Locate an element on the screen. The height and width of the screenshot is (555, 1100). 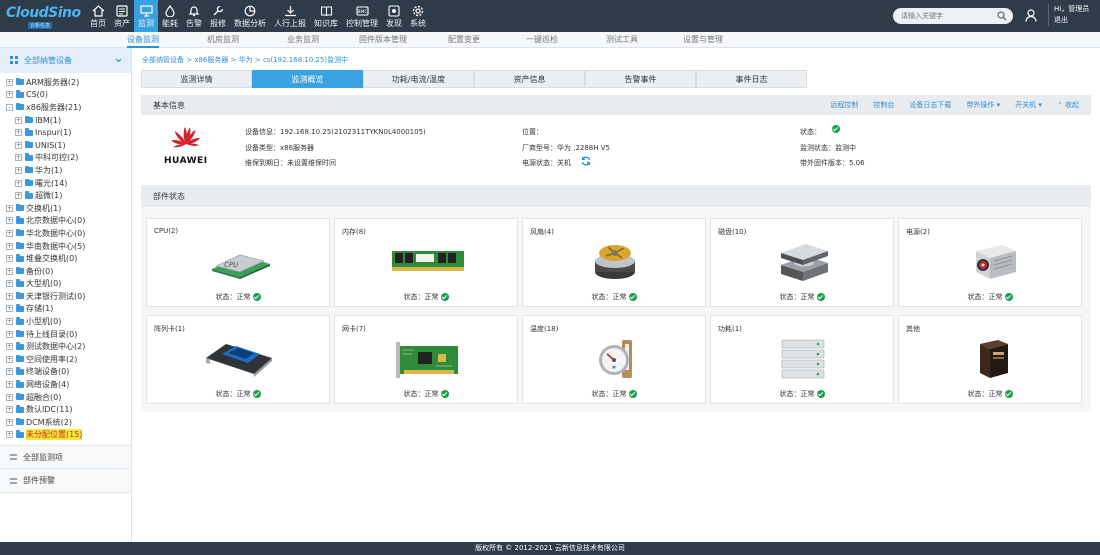
logo: CloudSino 云新信息 is located at coordinates (43, 16).